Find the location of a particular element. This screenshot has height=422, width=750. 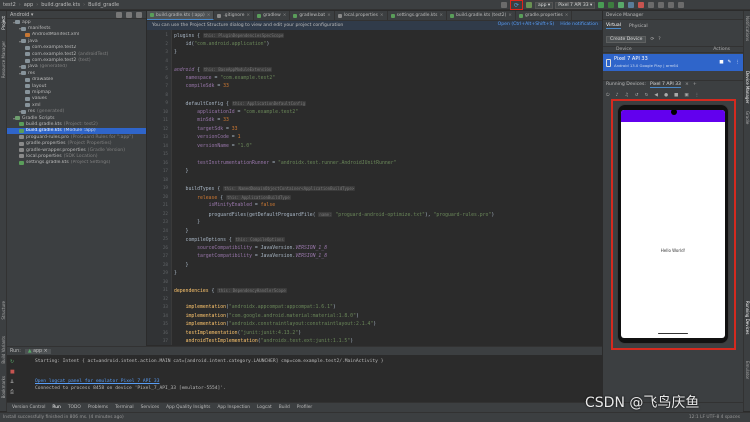

tool-tab-project: Project is located at coordinates (3, 23).